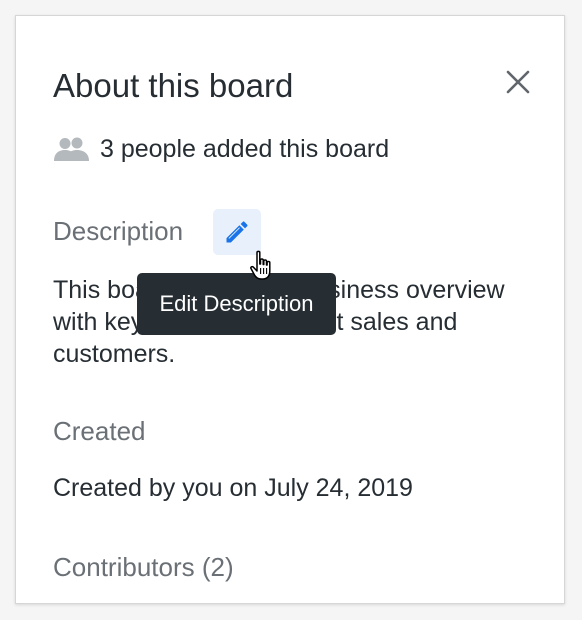  I want to click on close-icon, so click(518, 82).